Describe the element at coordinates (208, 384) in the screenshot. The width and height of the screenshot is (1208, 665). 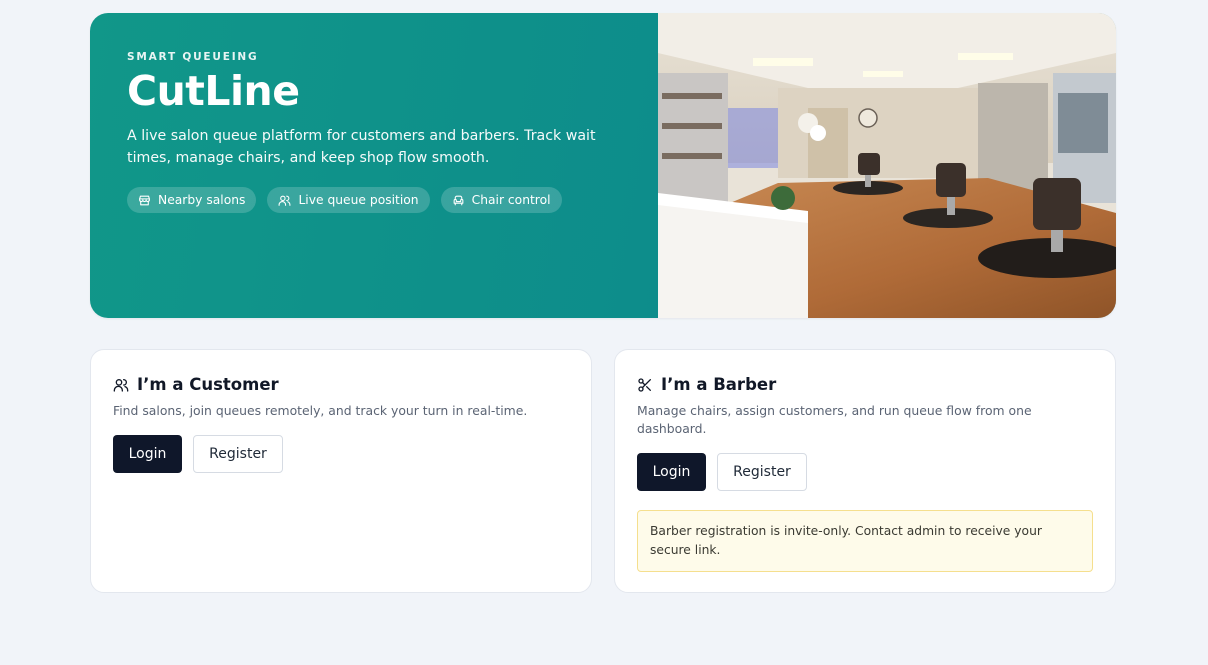
I see `customer-title-text: I’m a Customer` at that location.